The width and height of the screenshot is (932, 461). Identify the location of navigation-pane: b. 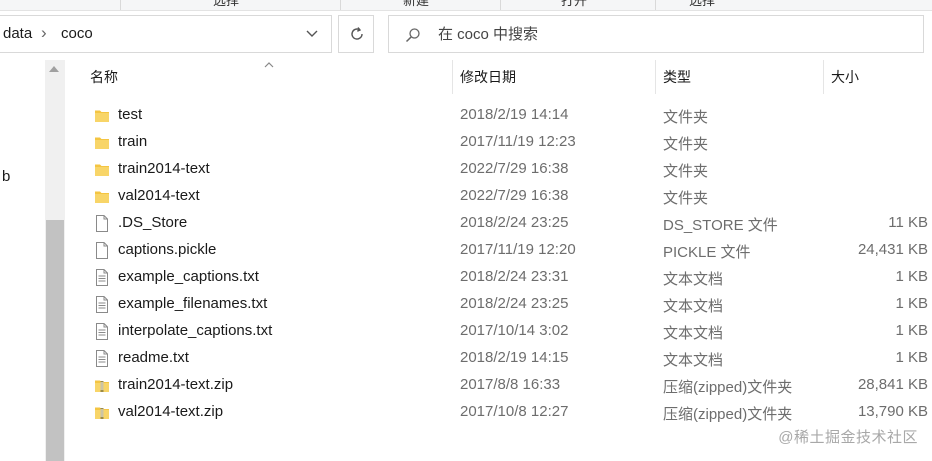
(23, 260).